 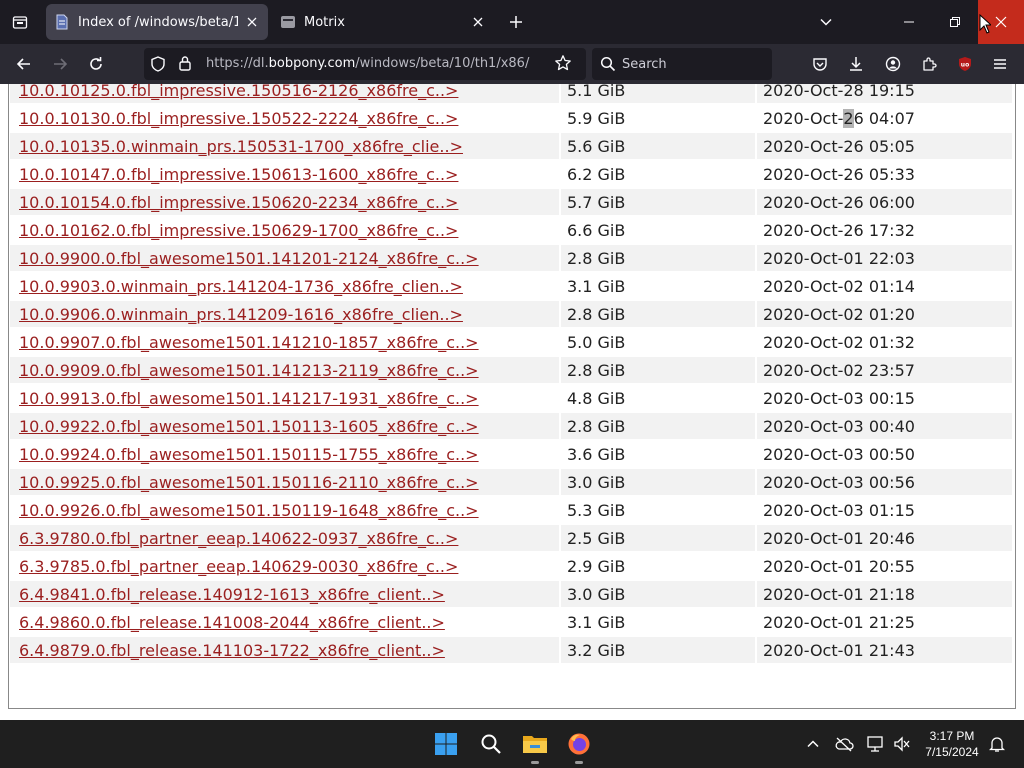 I want to click on menu-button, so click(x=1000, y=64).